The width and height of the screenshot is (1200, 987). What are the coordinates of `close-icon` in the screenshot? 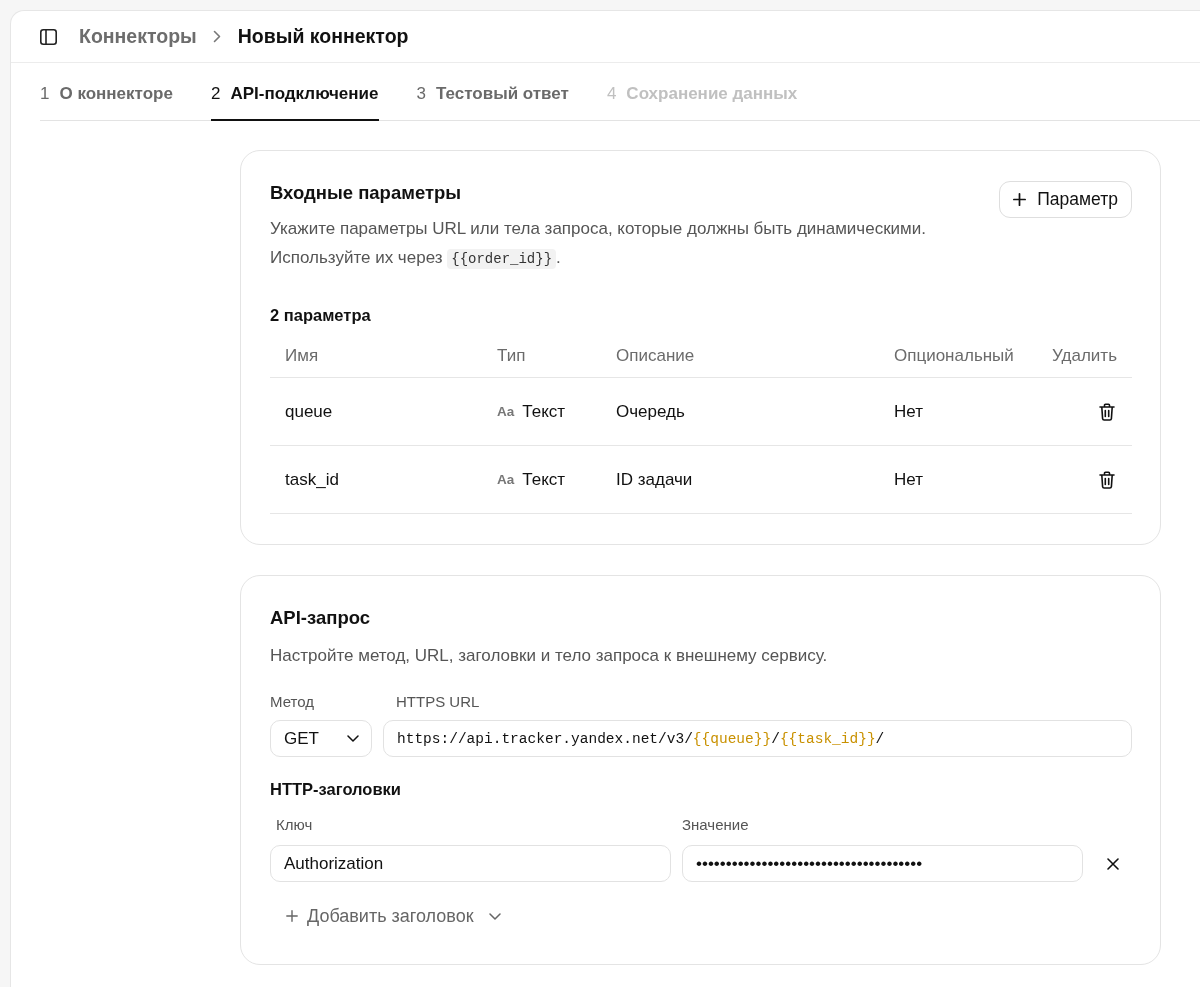 It's located at (1113, 863).